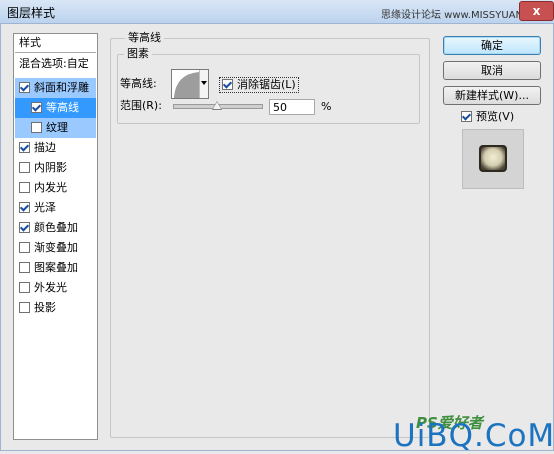 This screenshot has width=554, height=454. I want to click on style-item-label: 投影, so click(45, 307).